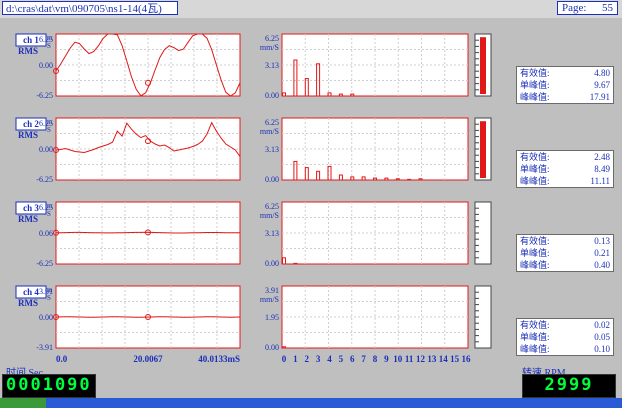 This screenshot has width=622, height=408. What do you see at coordinates (565, 157) in the screenshot?
I see `ch2-stat-row: 有效值: 2.48` at bounding box center [565, 157].